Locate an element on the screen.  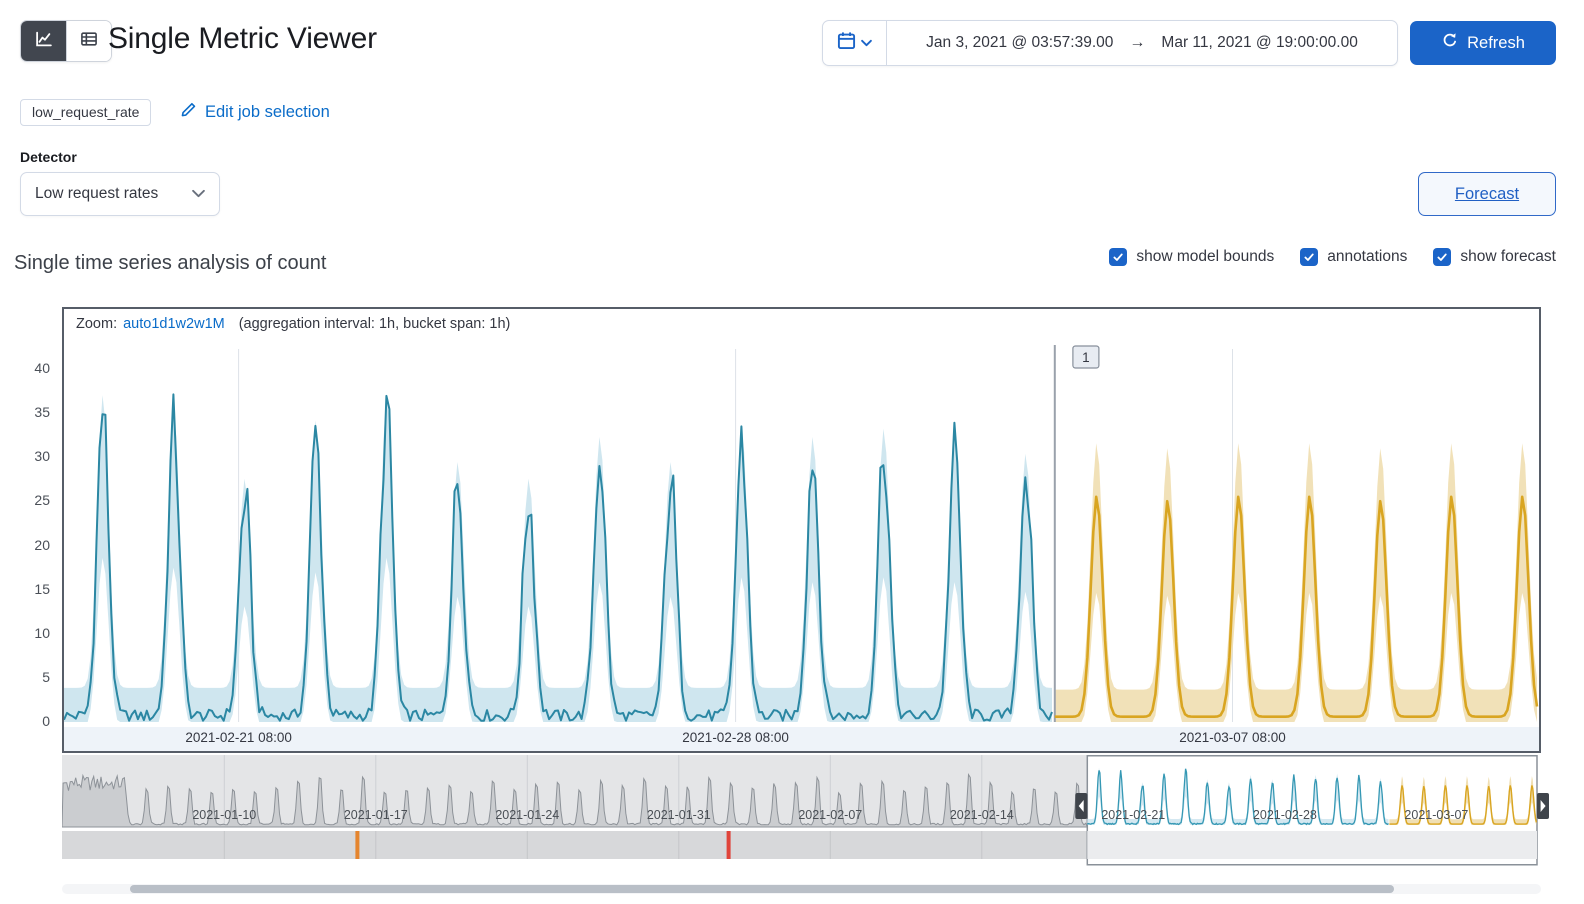
y-tick-label: 25 is located at coordinates (42, 500).